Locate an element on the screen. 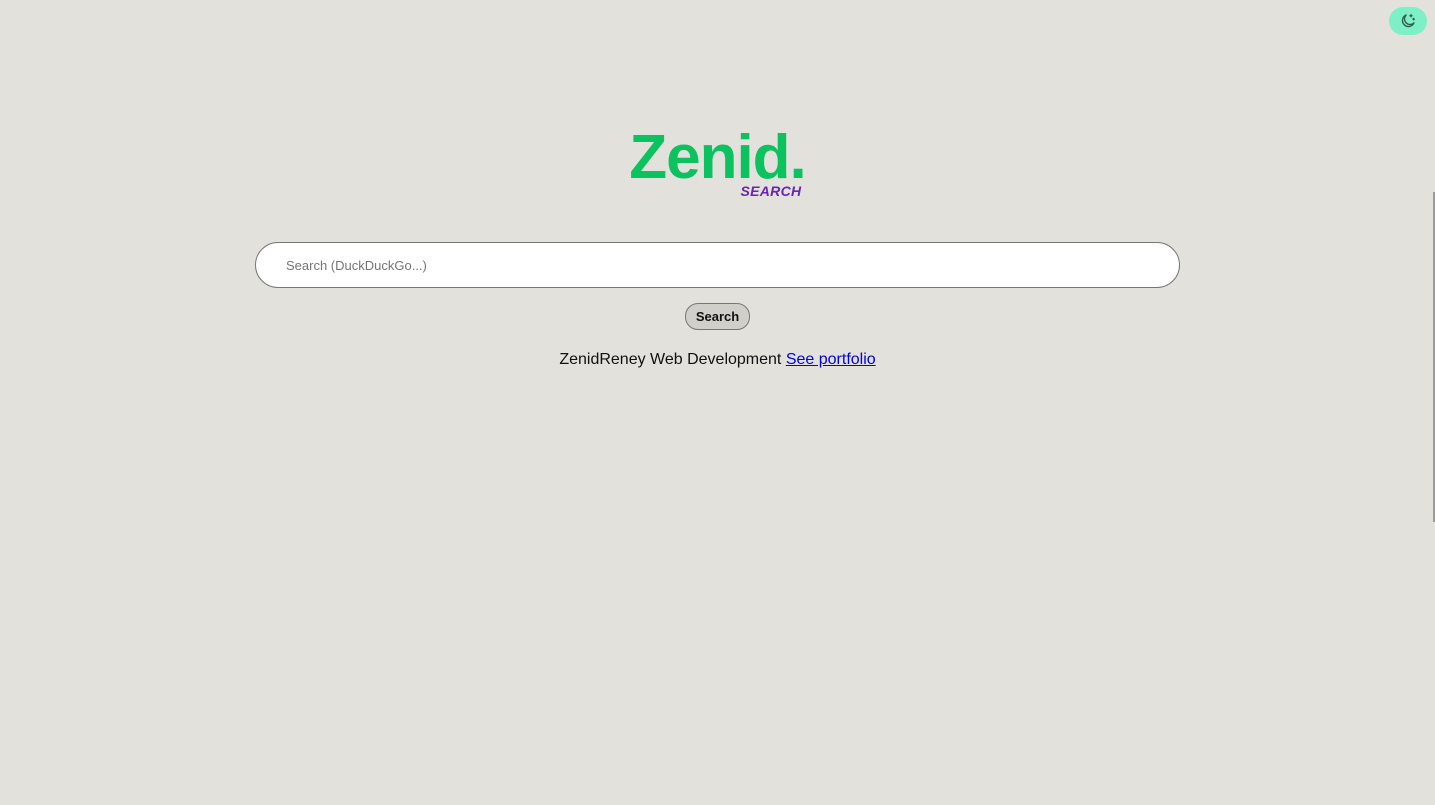 The image size is (1435, 805). search-button: Search is located at coordinates (717, 316).